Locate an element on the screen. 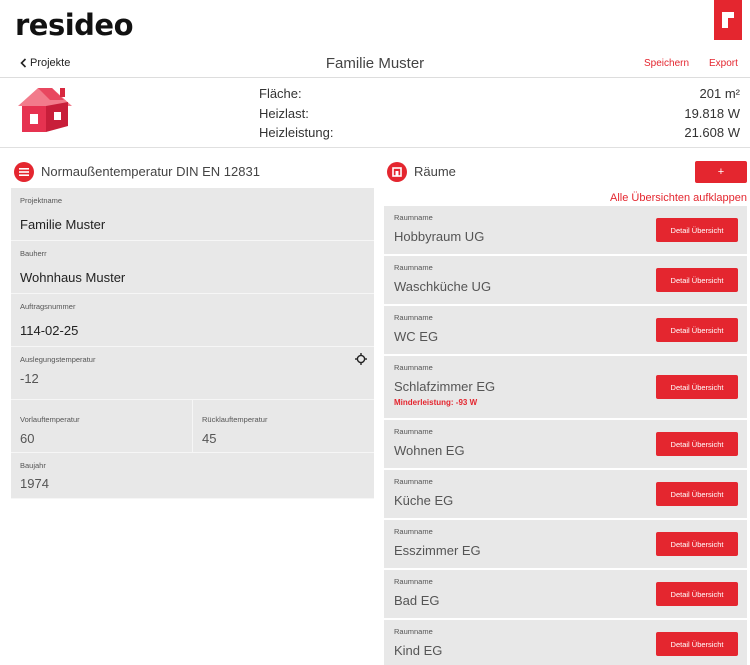  field-value: 114-02-25 is located at coordinates (49, 330).